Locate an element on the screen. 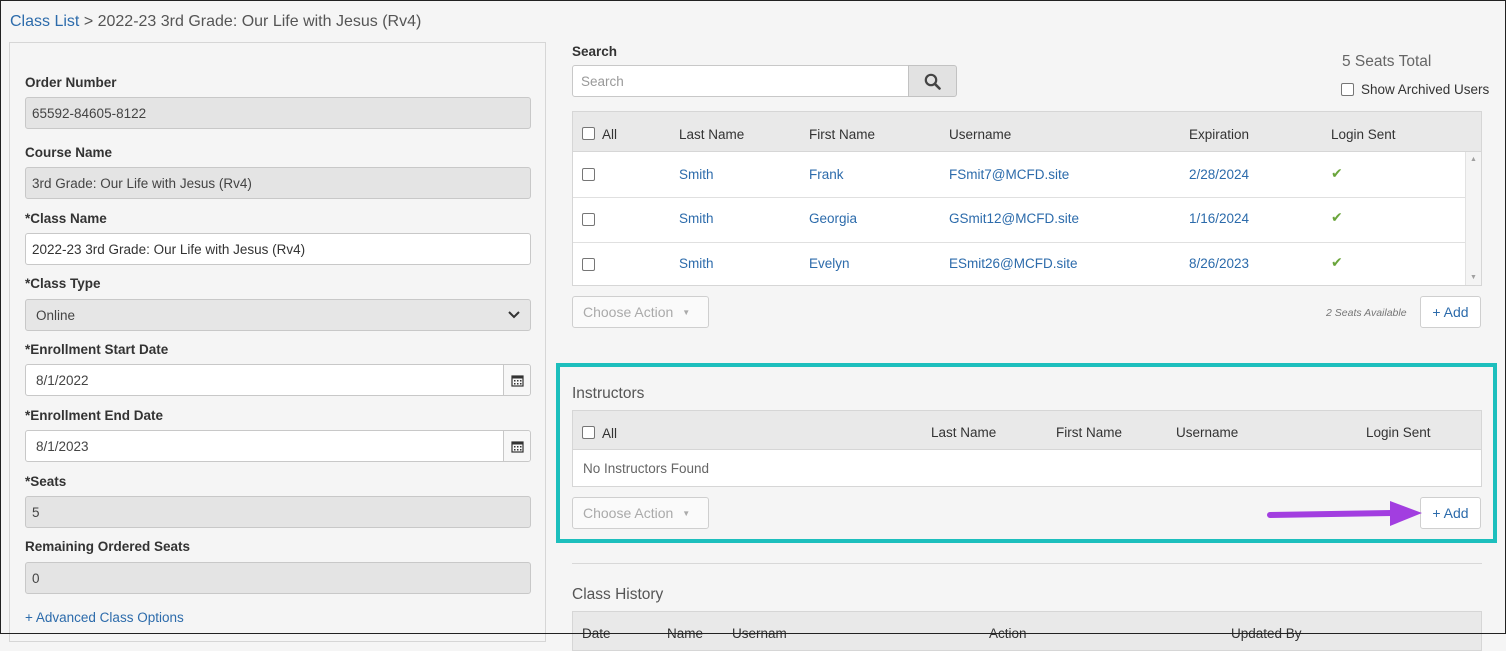 Image resolution: width=1506 pixels, height=651 pixels. show-archived-label: Show Archived Users is located at coordinates (1425, 89).